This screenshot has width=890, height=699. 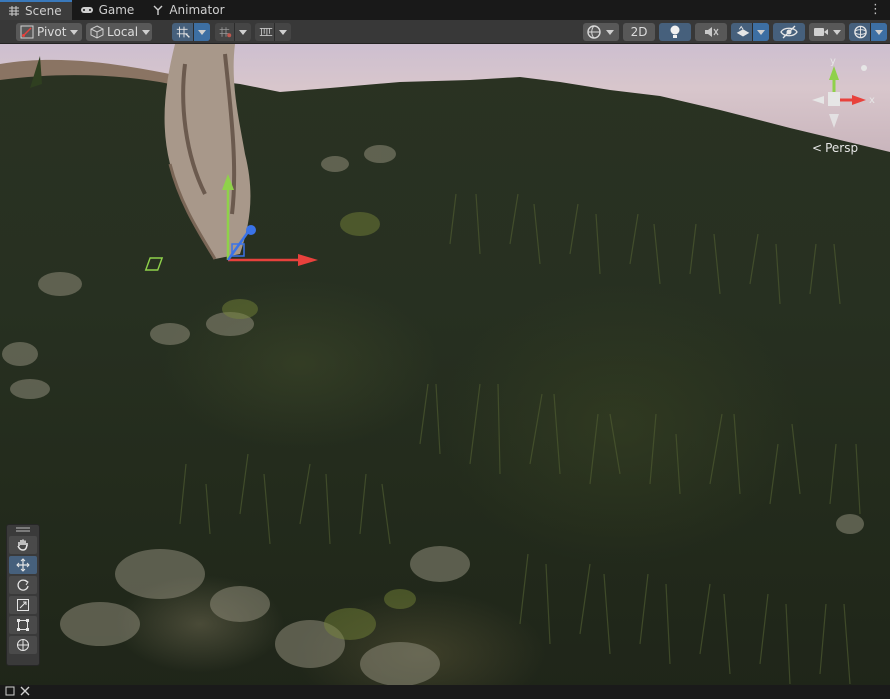 I want to click on tab-strip: Scene Game Animator ⋮, so click(x=445, y=10).